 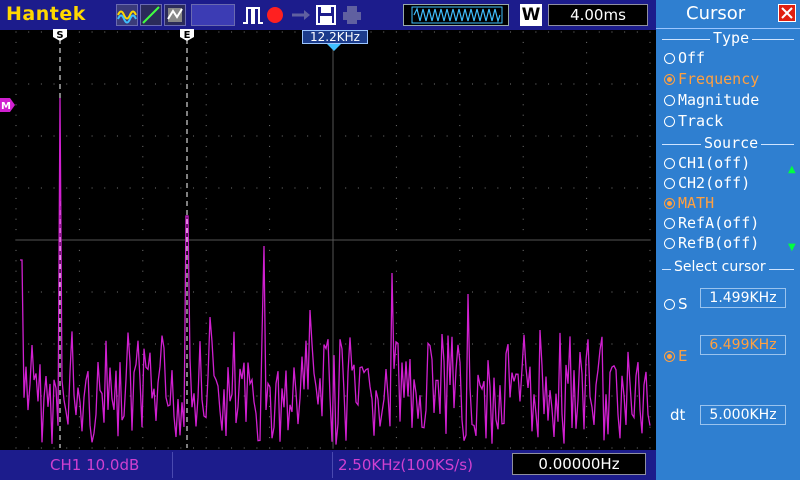 I want to click on source-option-math: MATH, so click(x=689, y=203).